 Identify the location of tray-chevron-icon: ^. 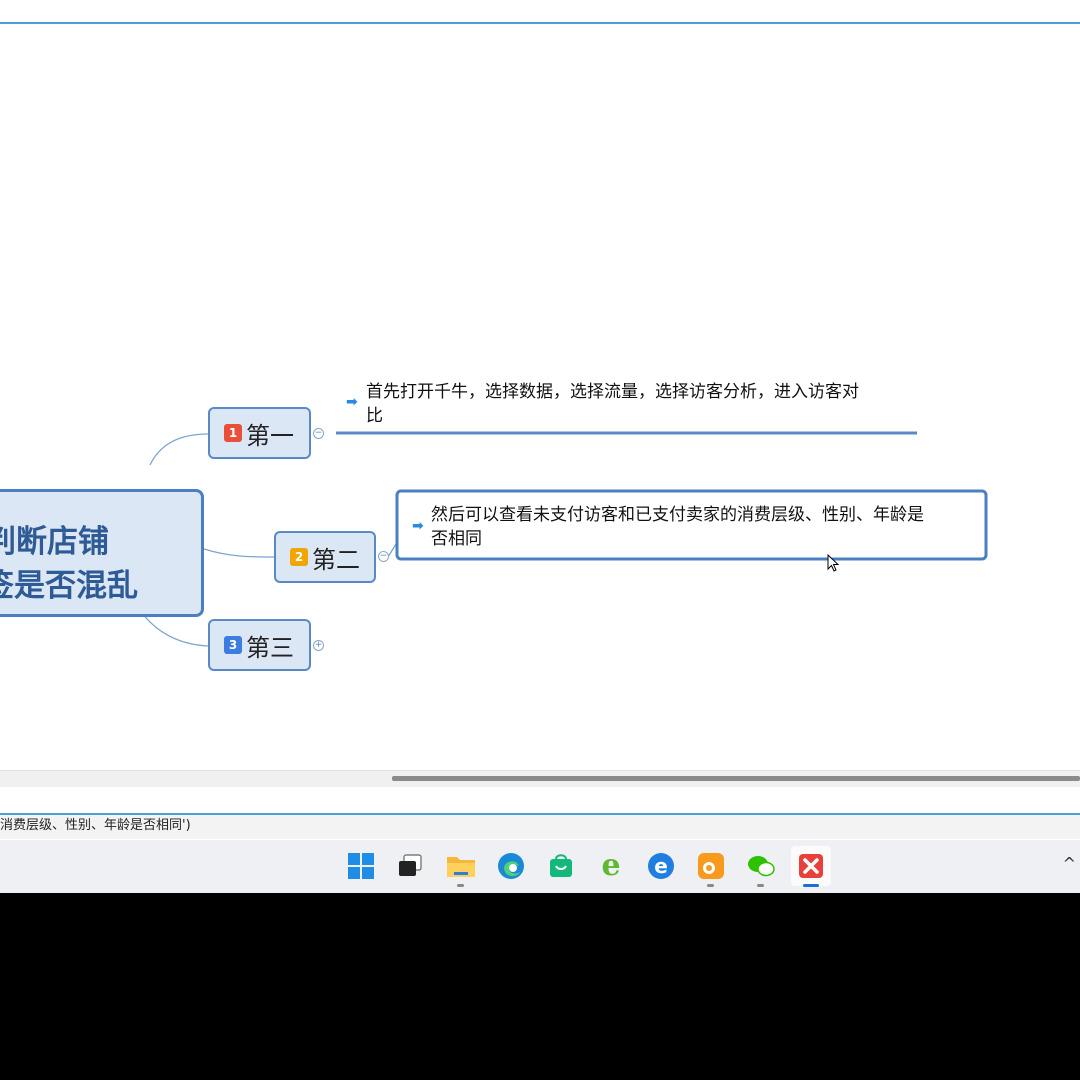
(1069, 863).